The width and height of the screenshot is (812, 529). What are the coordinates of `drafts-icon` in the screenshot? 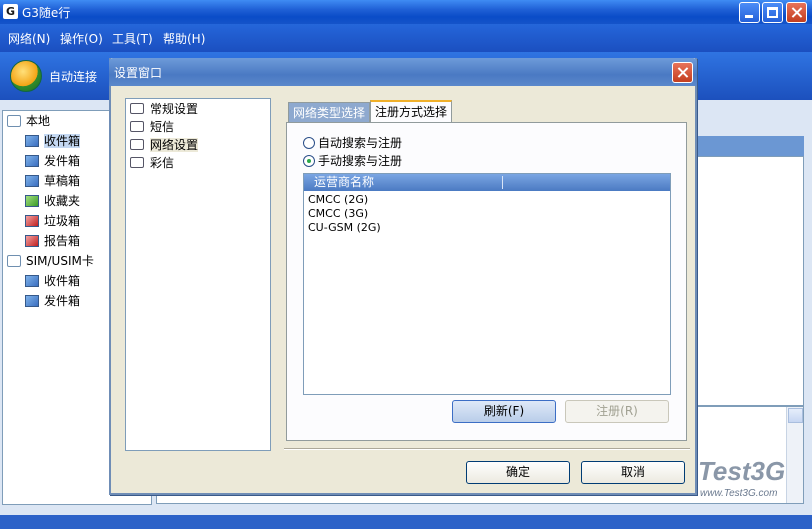 It's located at (32, 181).